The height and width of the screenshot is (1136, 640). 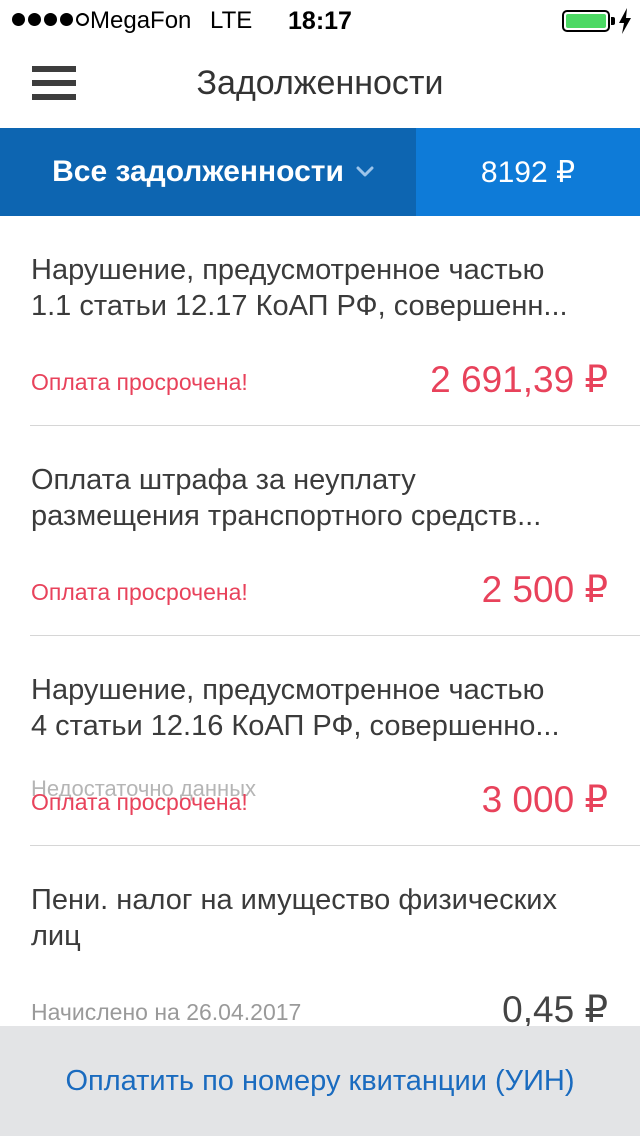 I want to click on charging-bolt-icon, so click(x=625, y=21).